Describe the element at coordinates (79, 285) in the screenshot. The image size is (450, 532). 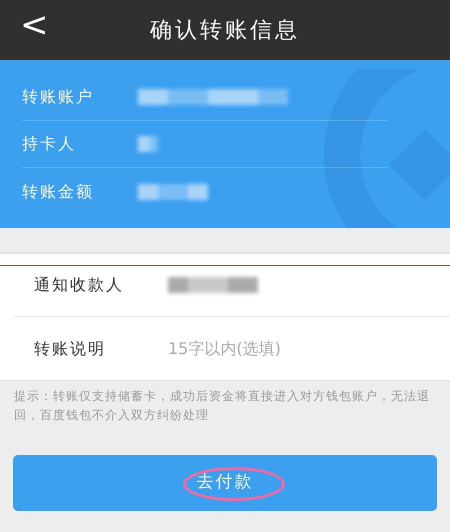
I see `field-label: 通知收款人` at that location.